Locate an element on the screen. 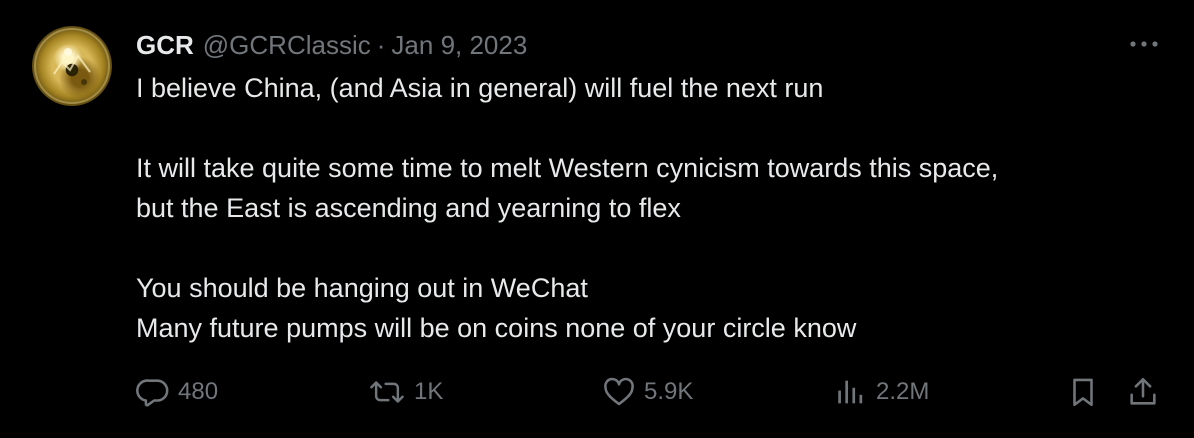 Image resolution: width=1194 pixels, height=438 pixels. retweet-count: 1K is located at coordinates (429, 391).